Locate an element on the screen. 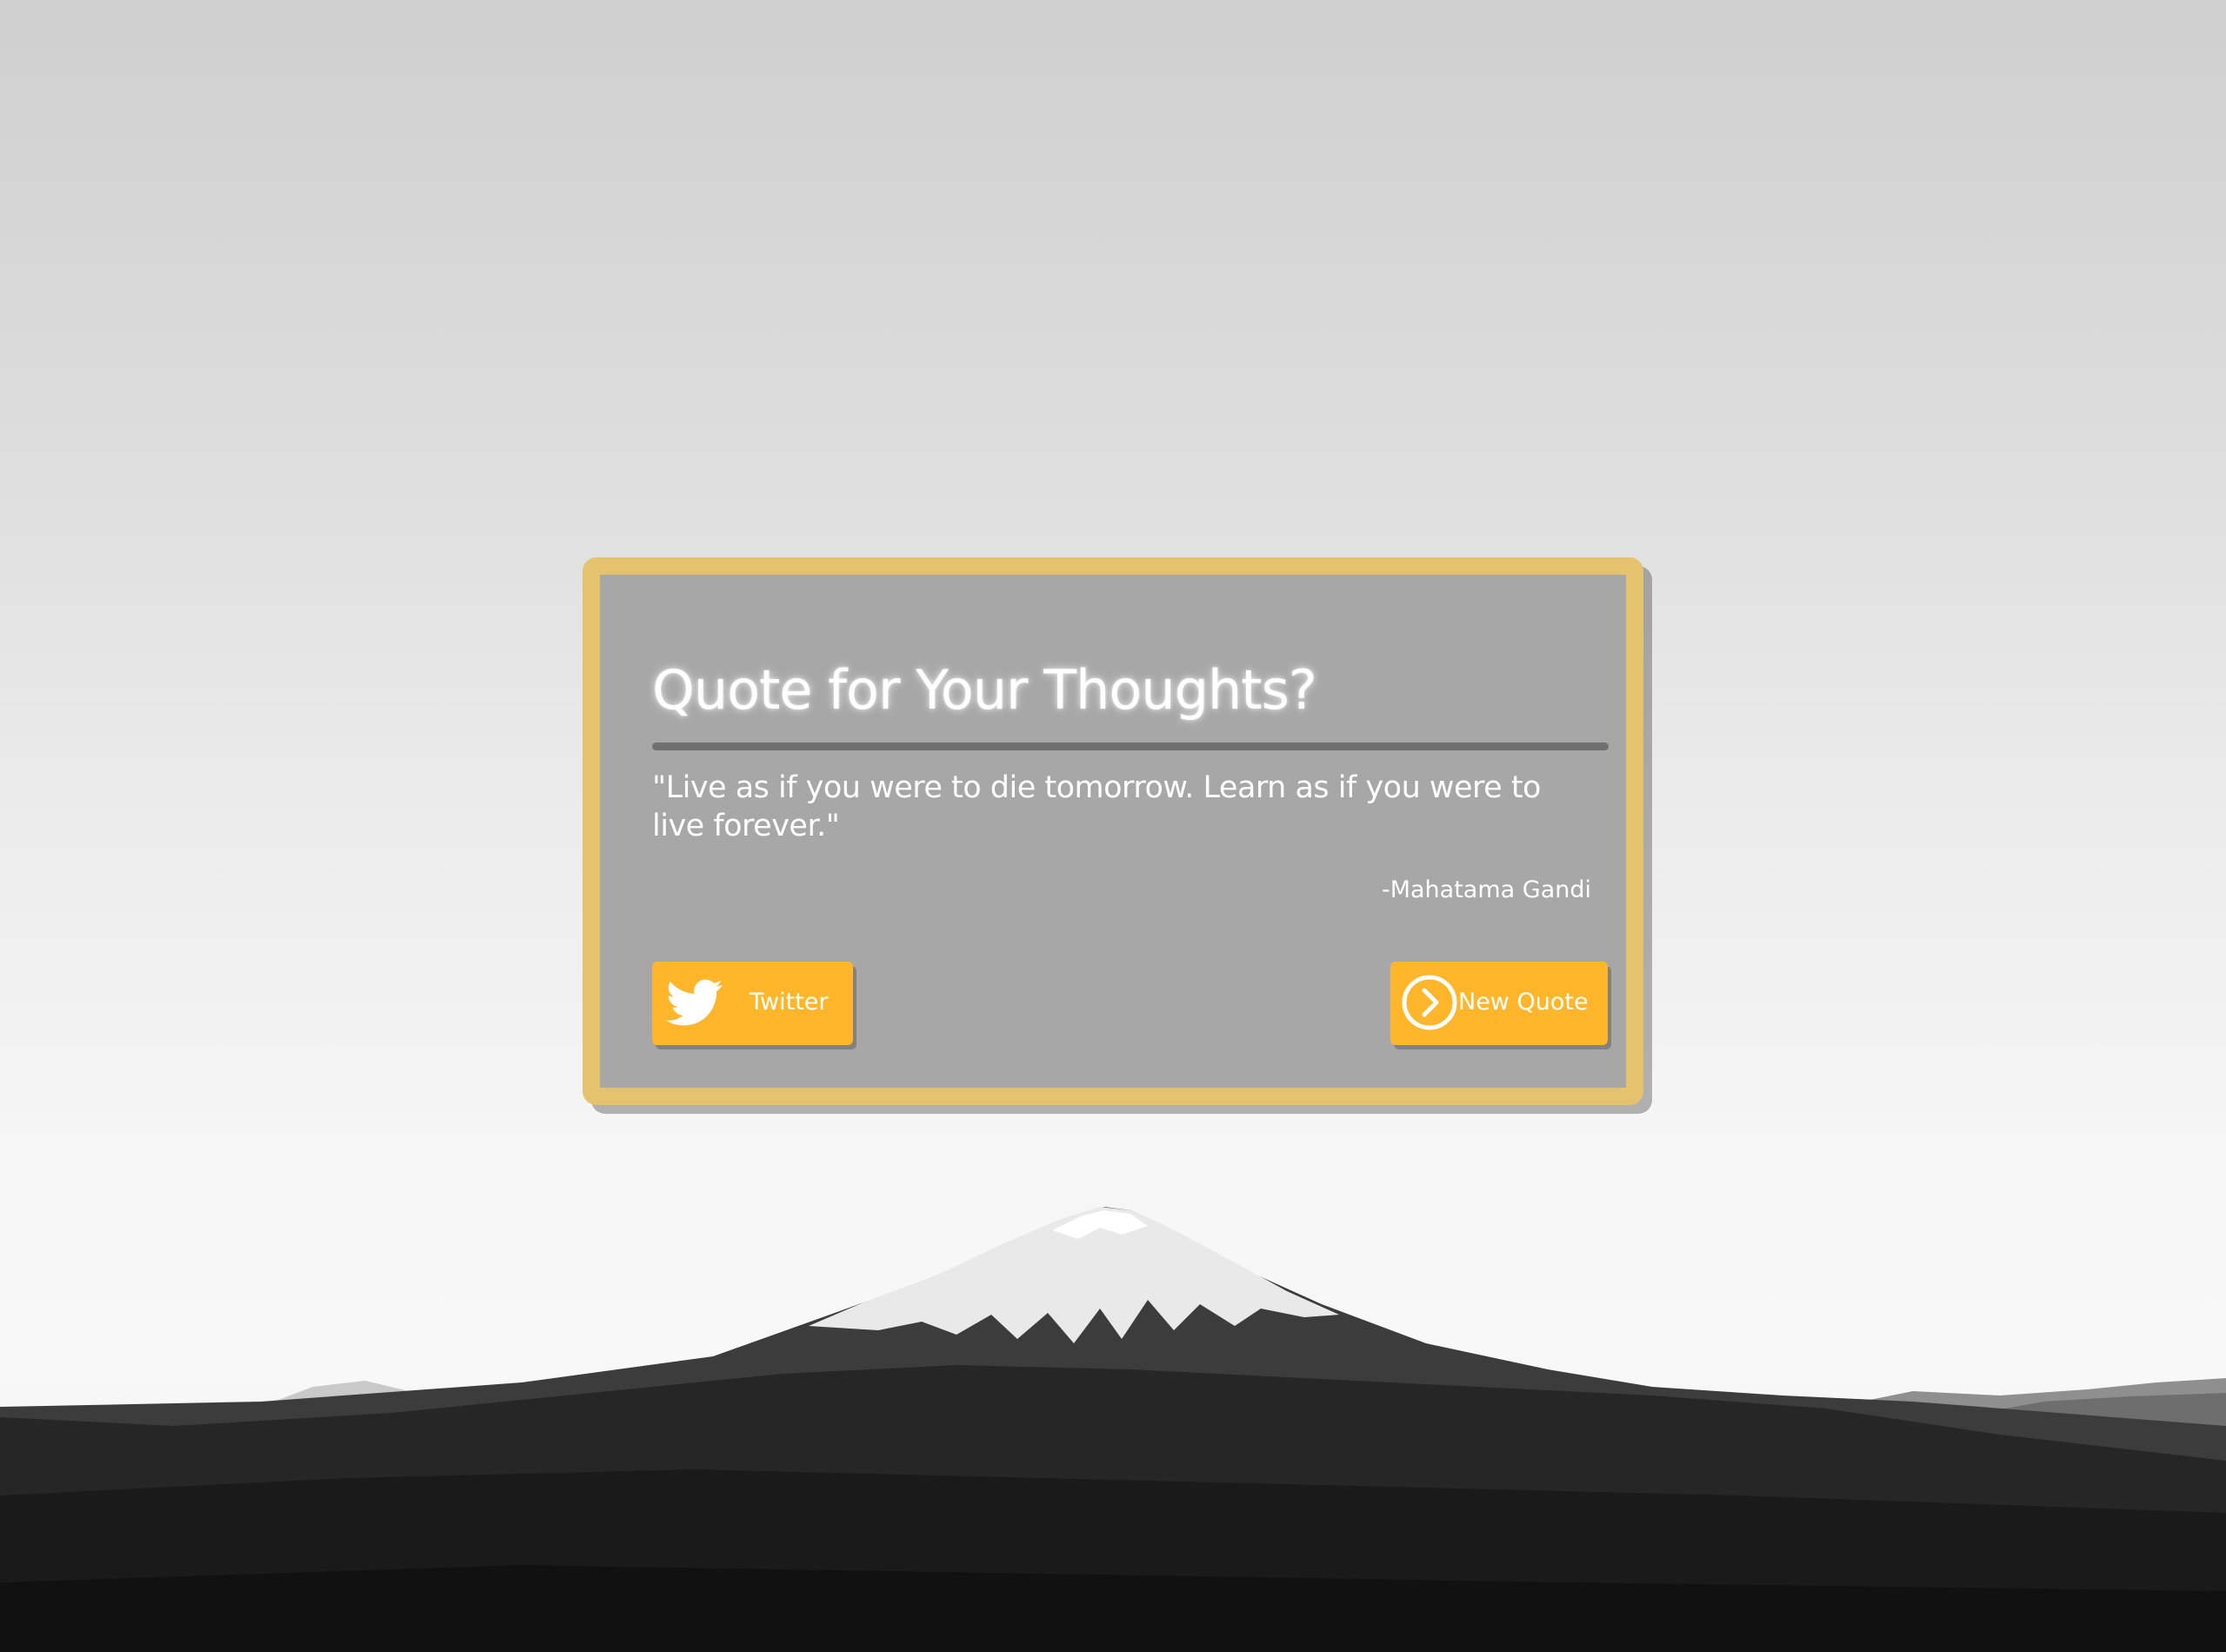 This screenshot has width=2226, height=1652. twitter-button: Twitter is located at coordinates (752, 1003).